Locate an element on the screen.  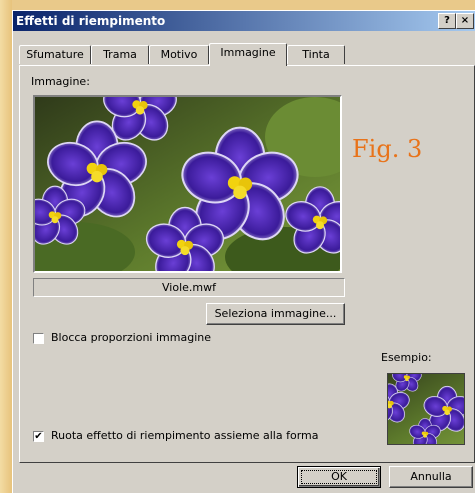
tab-sfumature: Sfumature is located at coordinates (55, 54).